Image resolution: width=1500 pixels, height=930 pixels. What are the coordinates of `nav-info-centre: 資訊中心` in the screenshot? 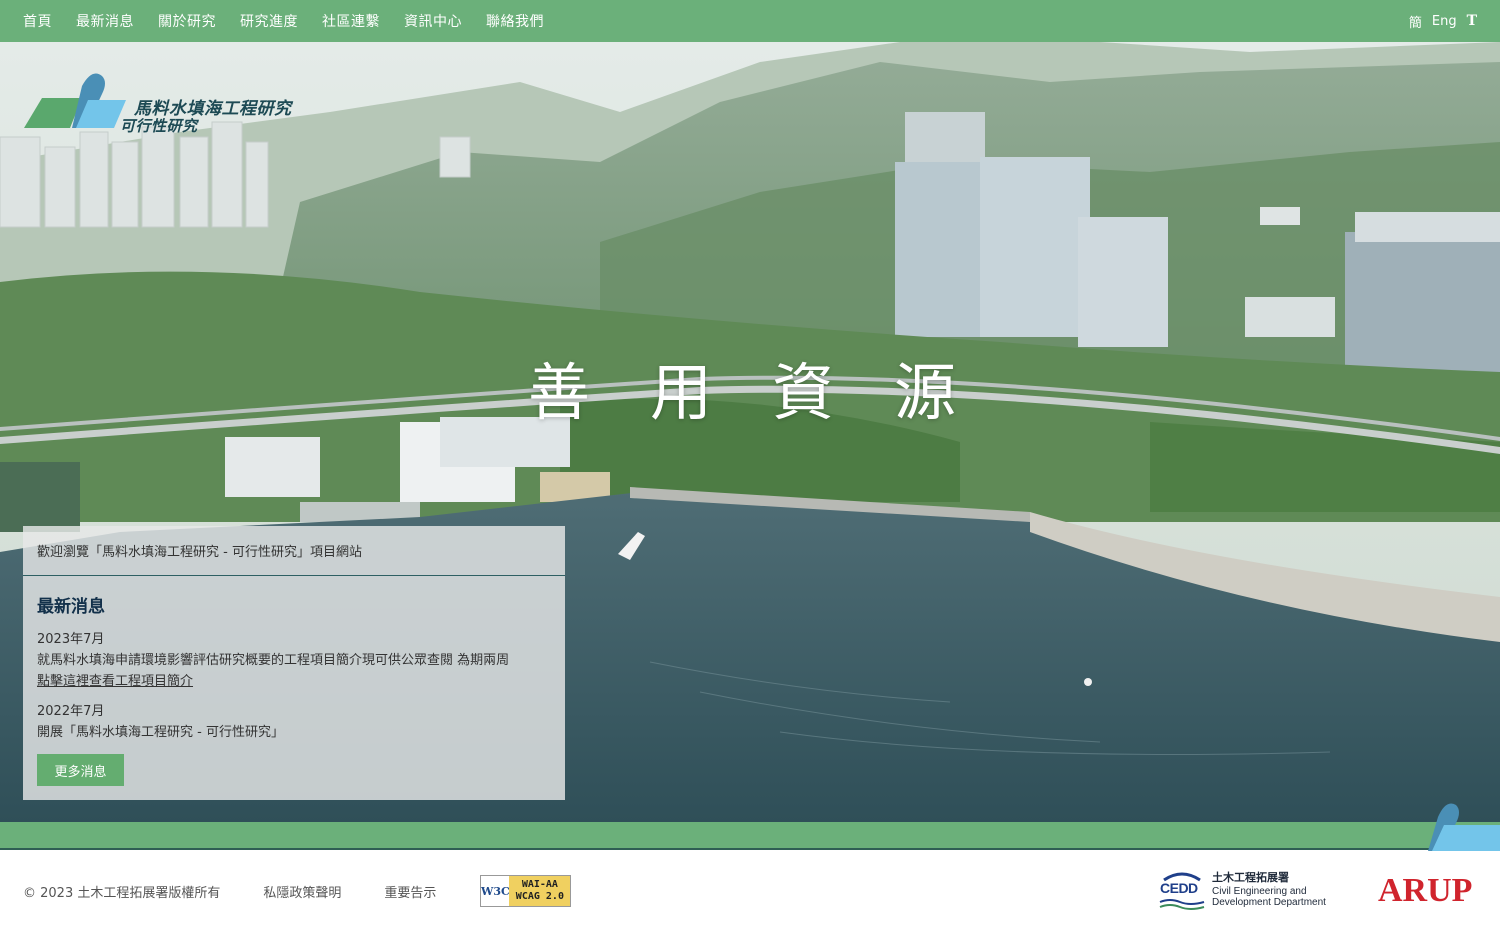 It's located at (433, 21).